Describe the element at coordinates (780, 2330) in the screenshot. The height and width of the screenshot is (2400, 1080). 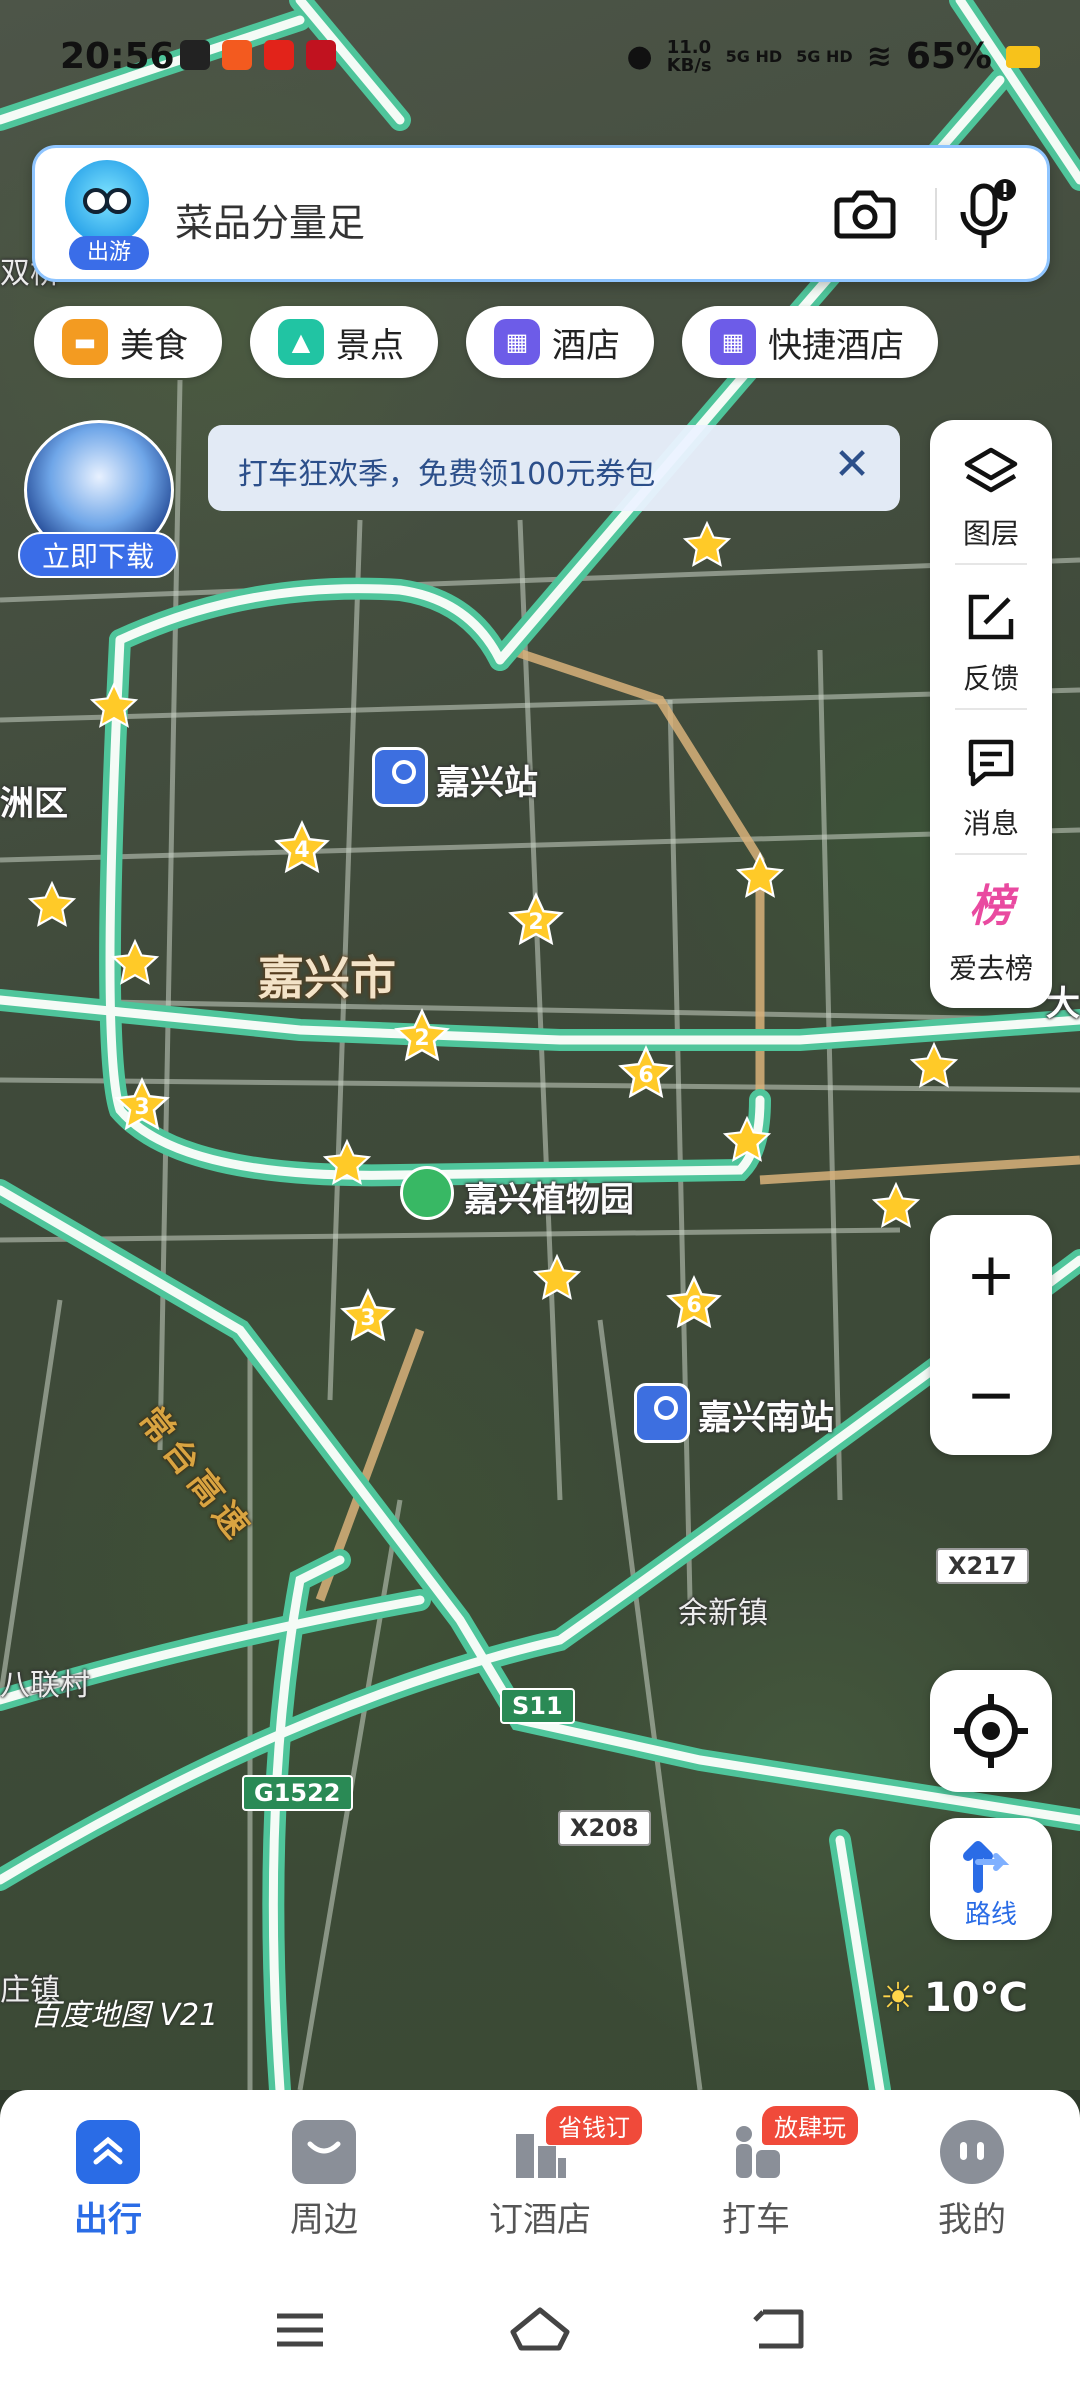
I see `back-icon` at that location.